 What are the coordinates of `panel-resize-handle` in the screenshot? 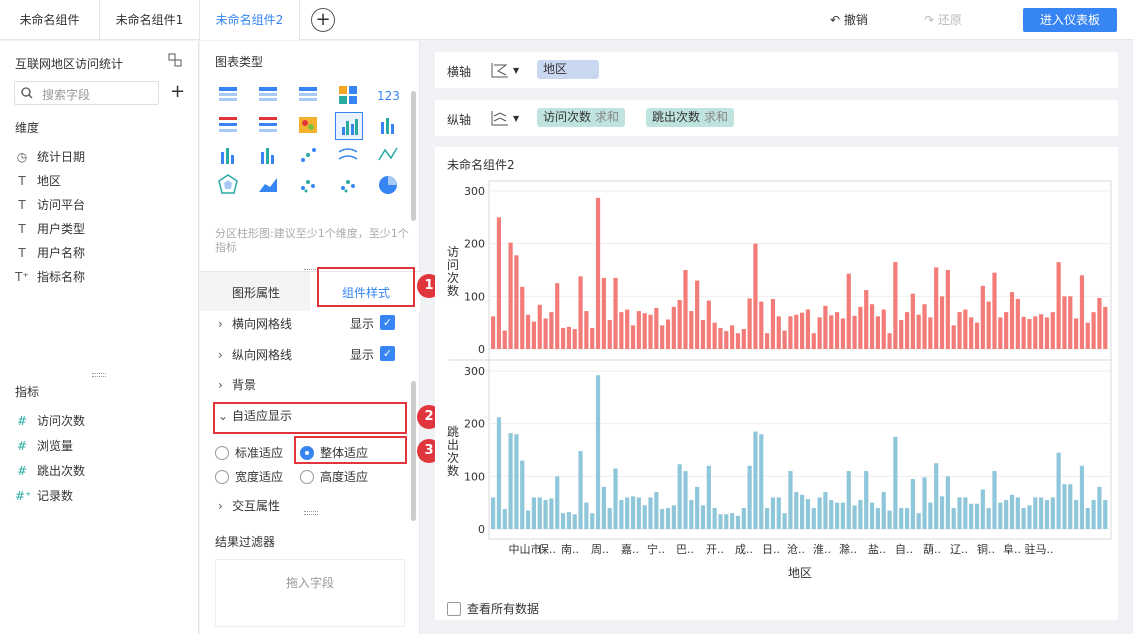 It's located at (311, 513).